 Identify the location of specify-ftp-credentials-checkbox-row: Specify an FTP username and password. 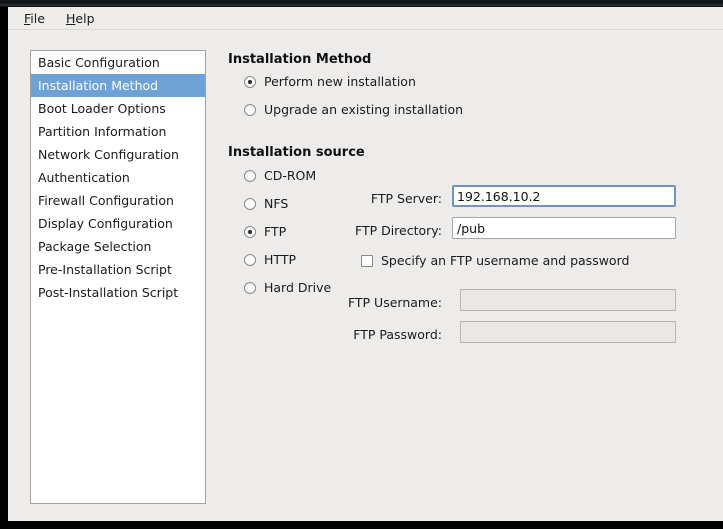
(495, 260).